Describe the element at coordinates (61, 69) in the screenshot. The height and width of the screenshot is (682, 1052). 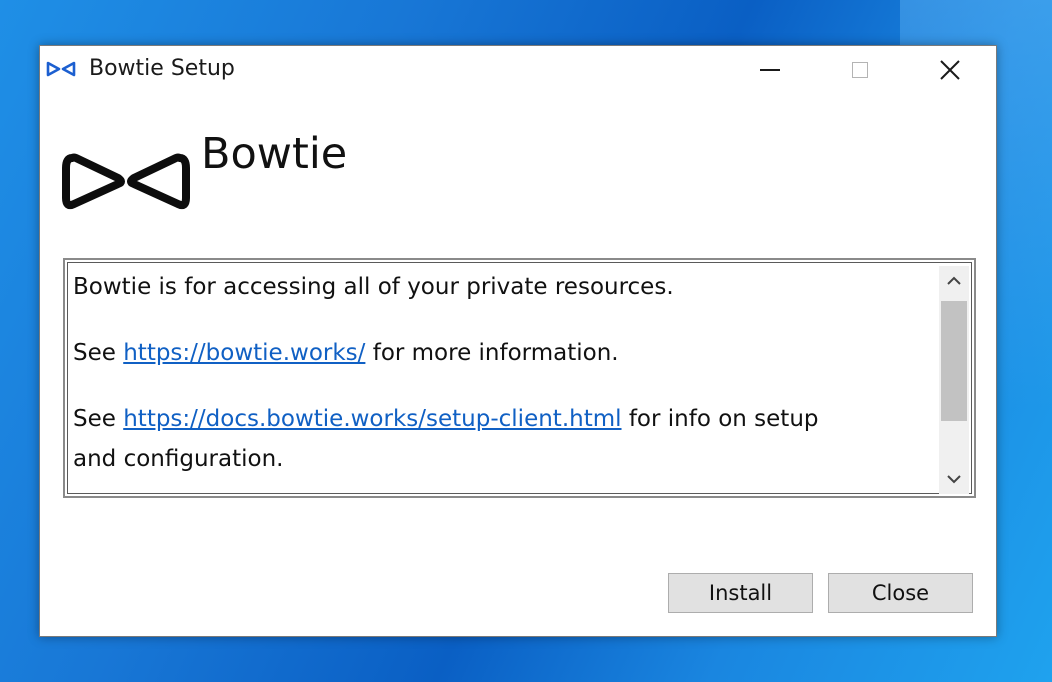
I see `bowtie-small-icon` at that location.